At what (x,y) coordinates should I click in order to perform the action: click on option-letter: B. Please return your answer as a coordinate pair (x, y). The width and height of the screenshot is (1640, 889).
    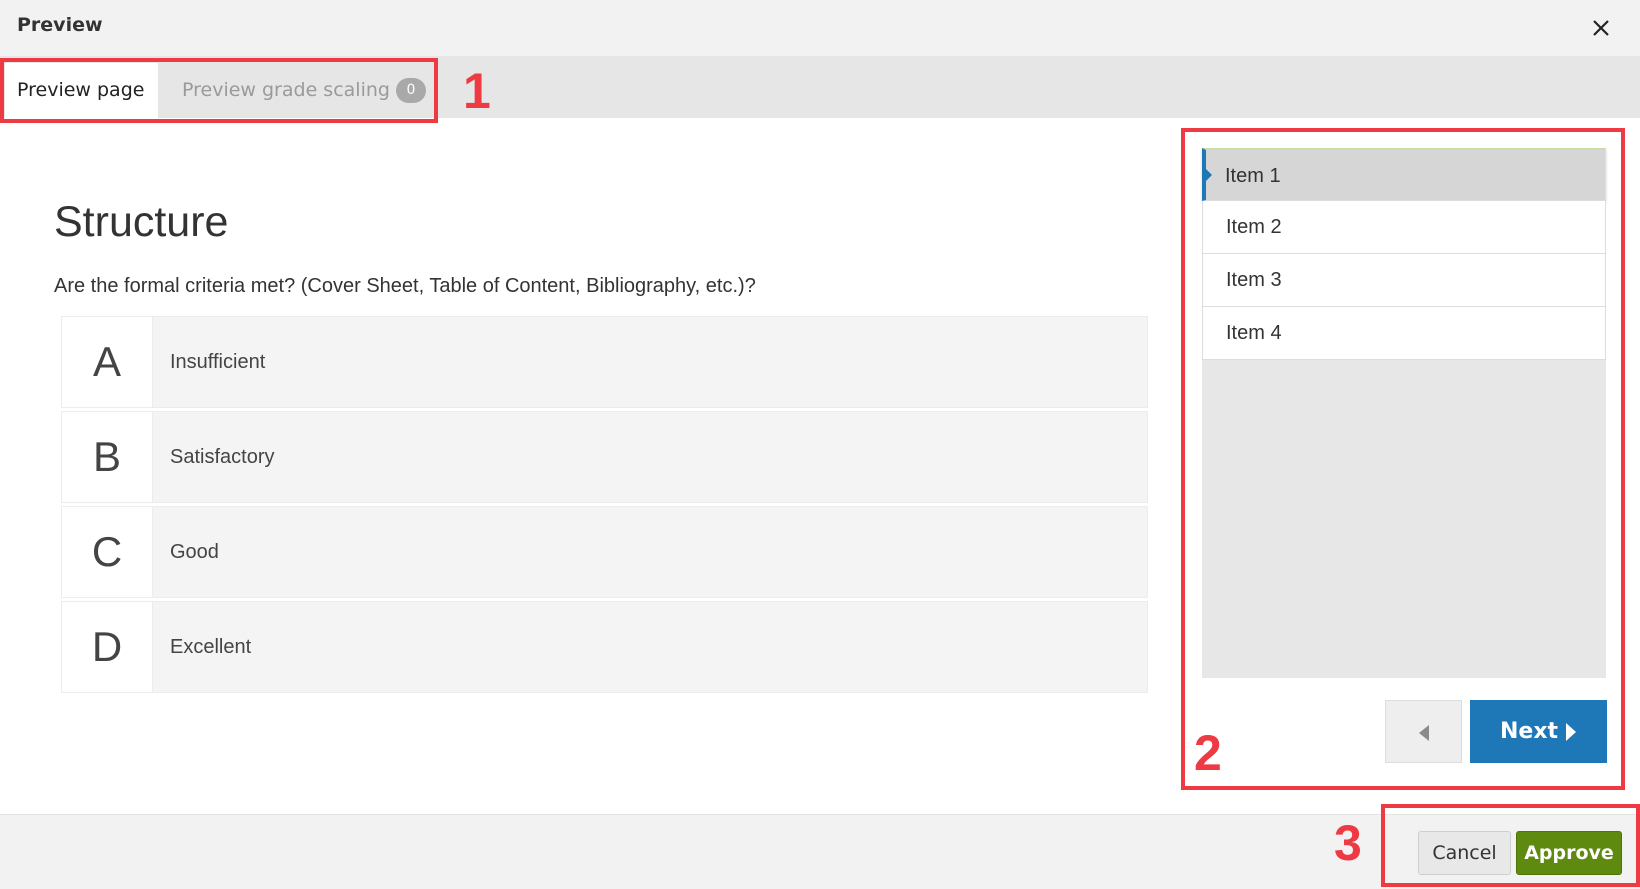
    Looking at the image, I should click on (107, 457).